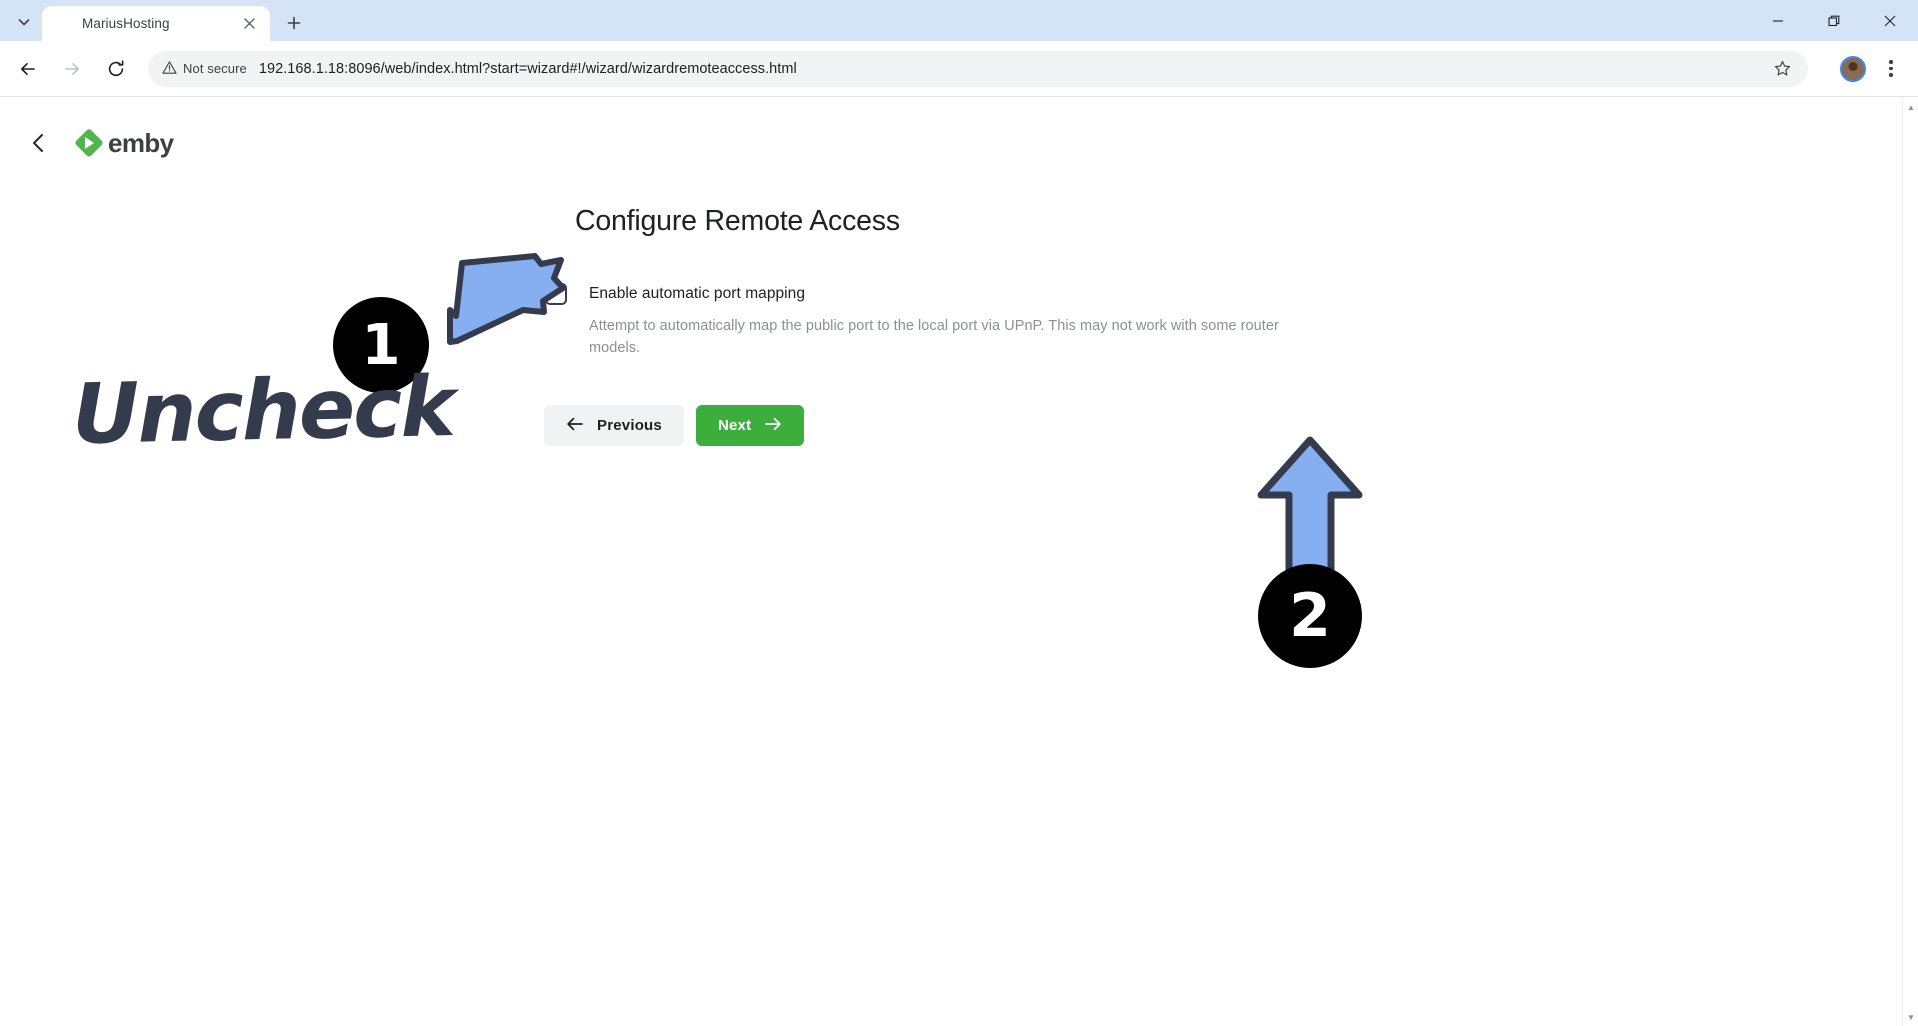 The image size is (1918, 1026). I want to click on scroll-up-arrow-icon: ▲, so click(1910, 107).